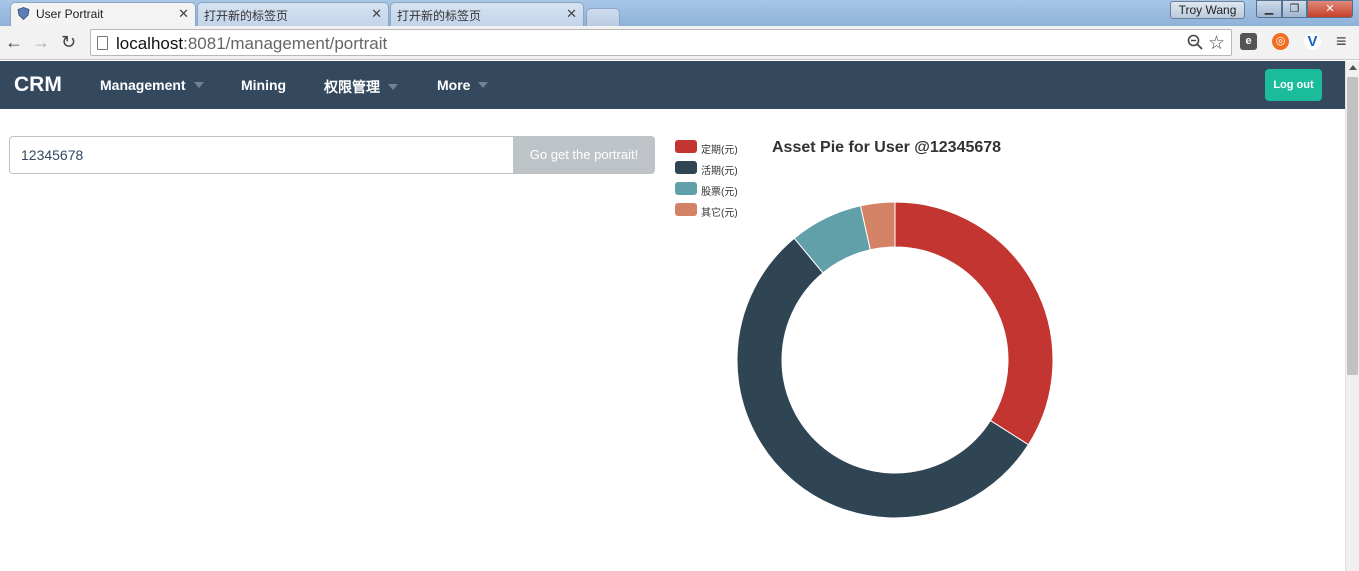  Describe the element at coordinates (1280, 41) in the screenshot. I see `extension-orange-icon: ◎` at that location.